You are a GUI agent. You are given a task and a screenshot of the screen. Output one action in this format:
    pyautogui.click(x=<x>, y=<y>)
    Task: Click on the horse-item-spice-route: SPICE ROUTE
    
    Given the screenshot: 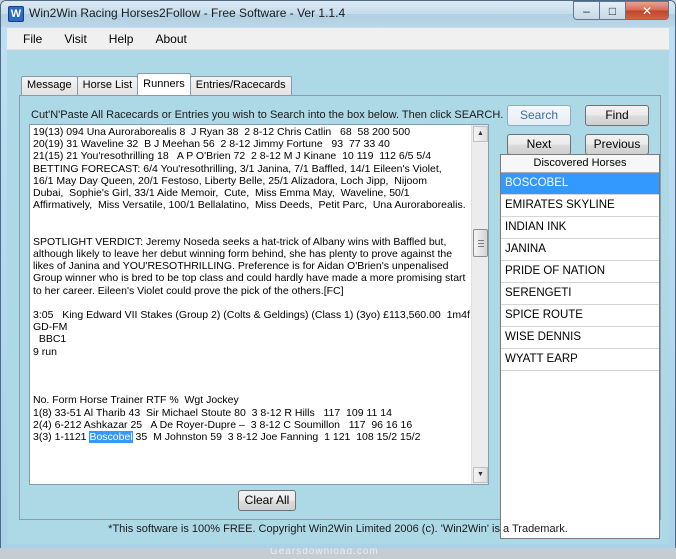 What is the action you would take?
    pyautogui.click(x=580, y=316)
    